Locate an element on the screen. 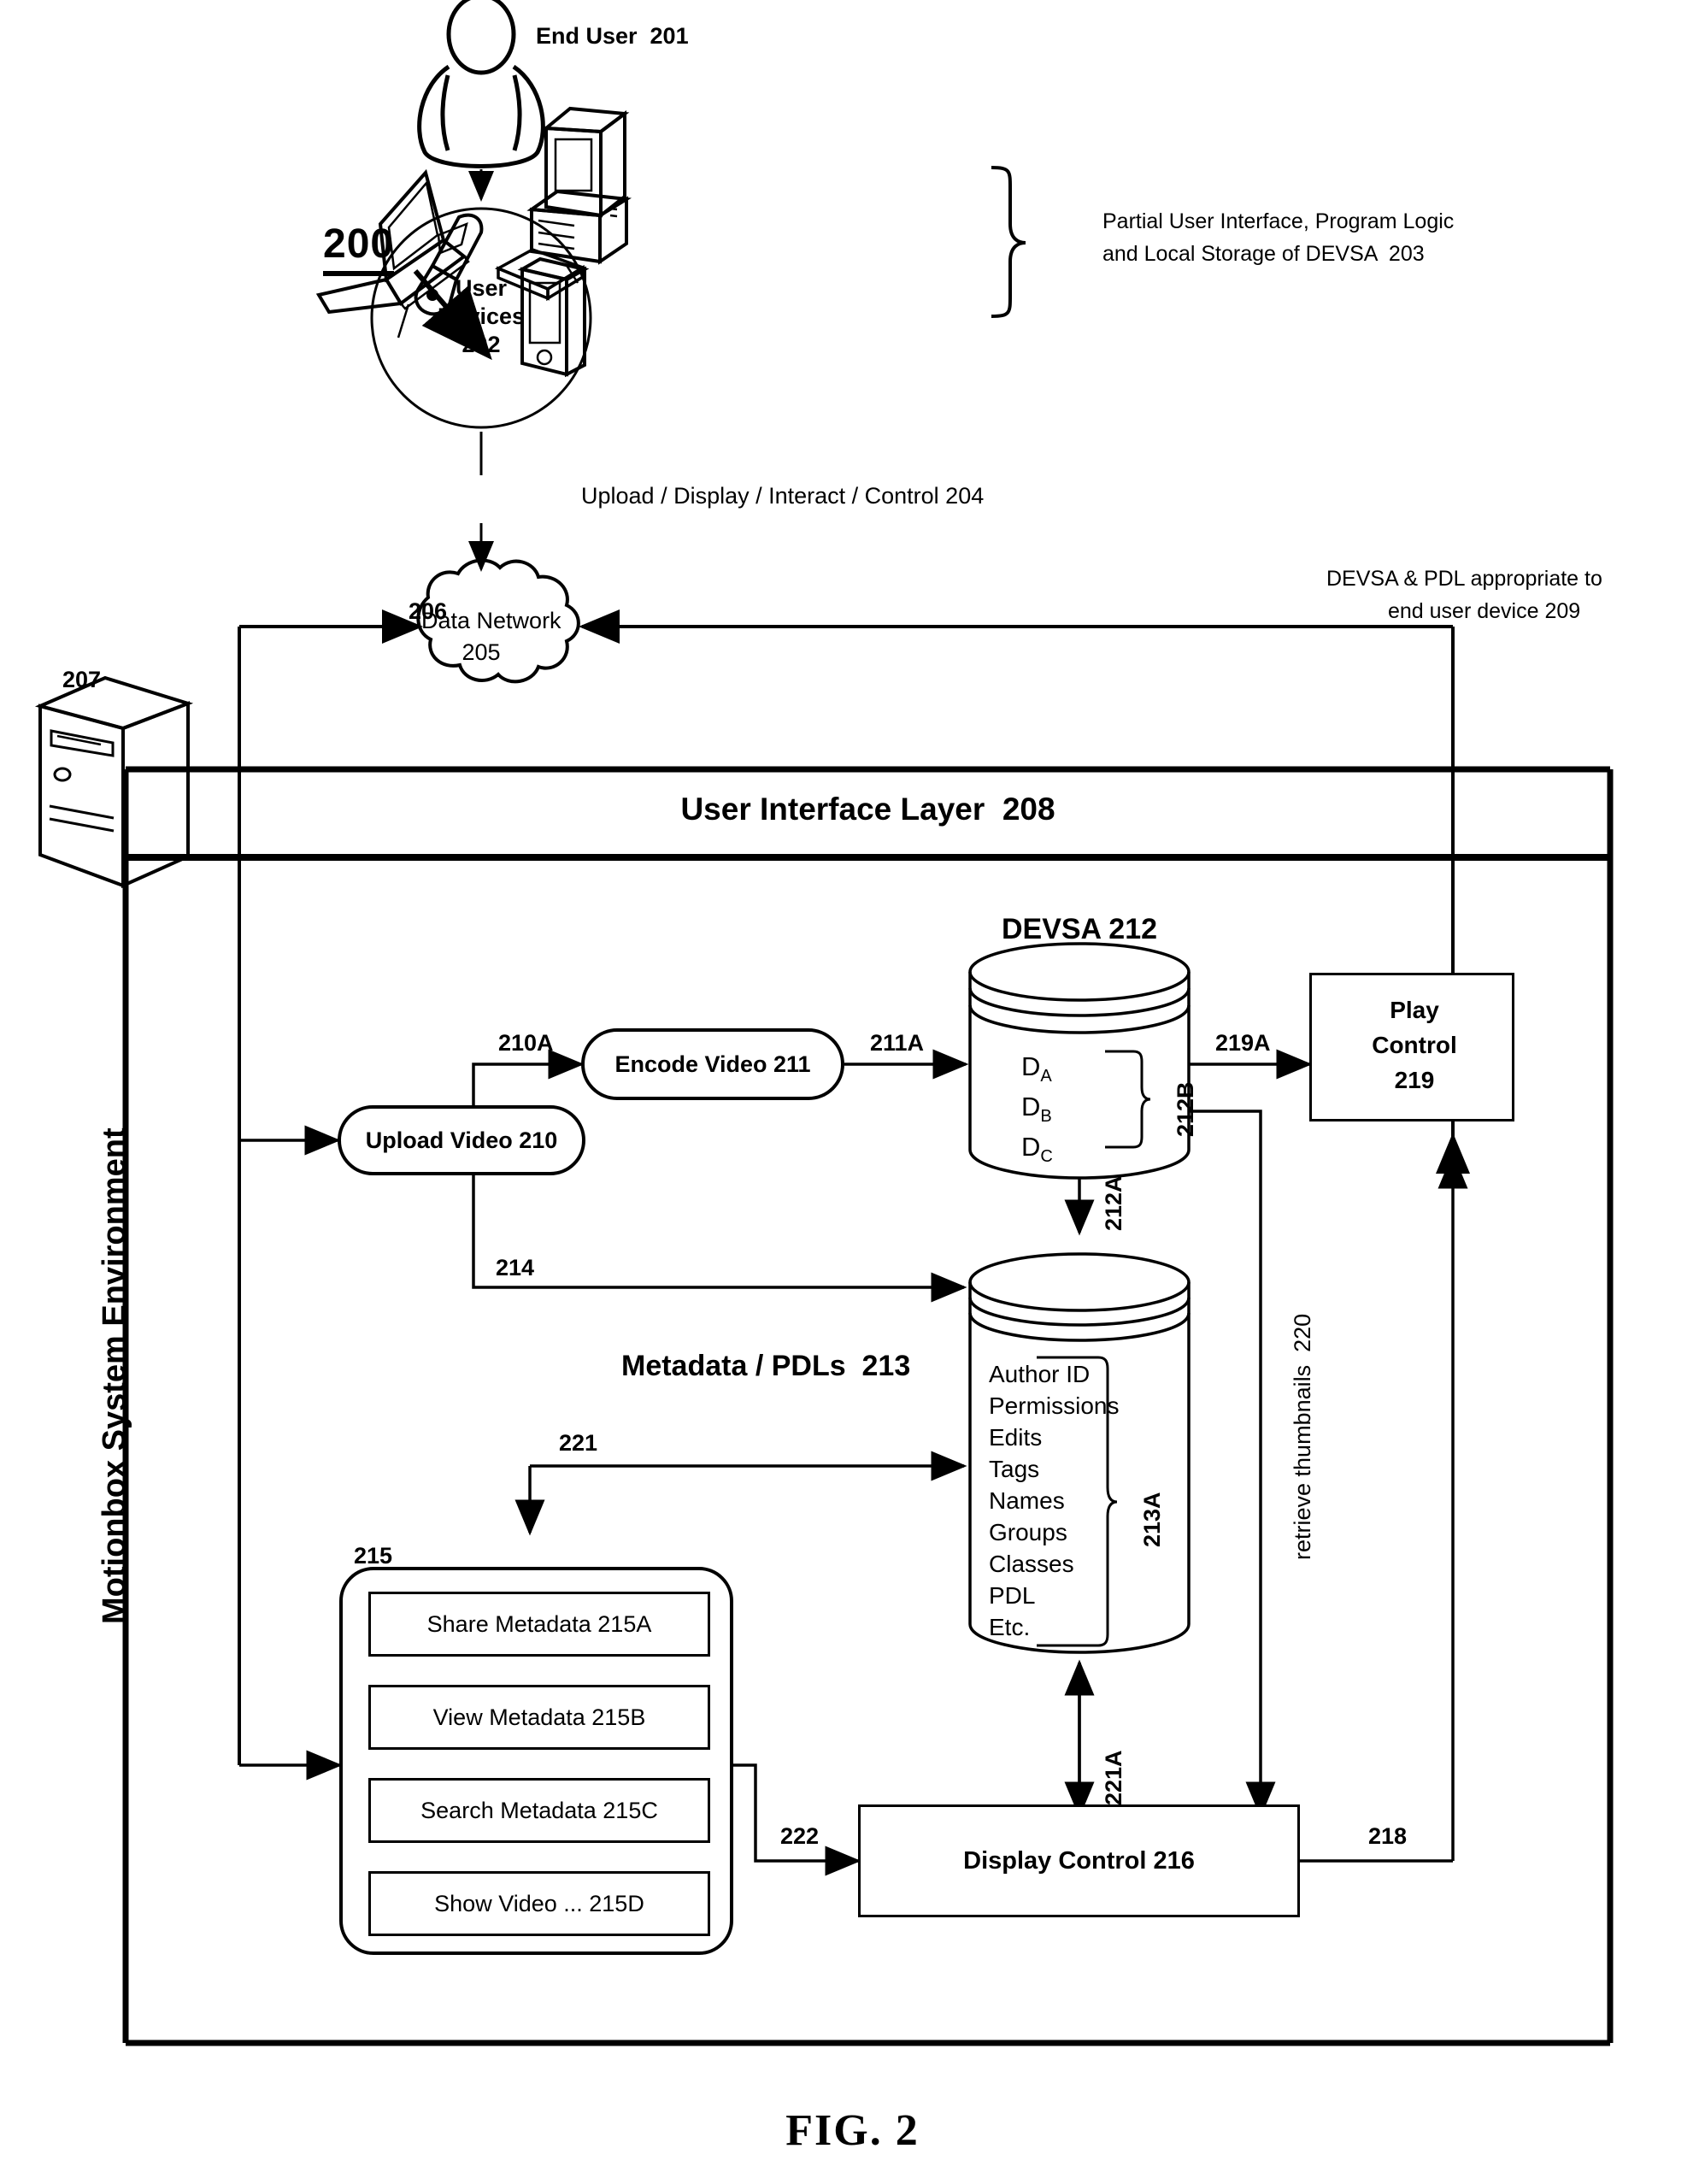 This screenshot has width=1705, height=2184. label-212A: 212A is located at coordinates (1113, 1203).